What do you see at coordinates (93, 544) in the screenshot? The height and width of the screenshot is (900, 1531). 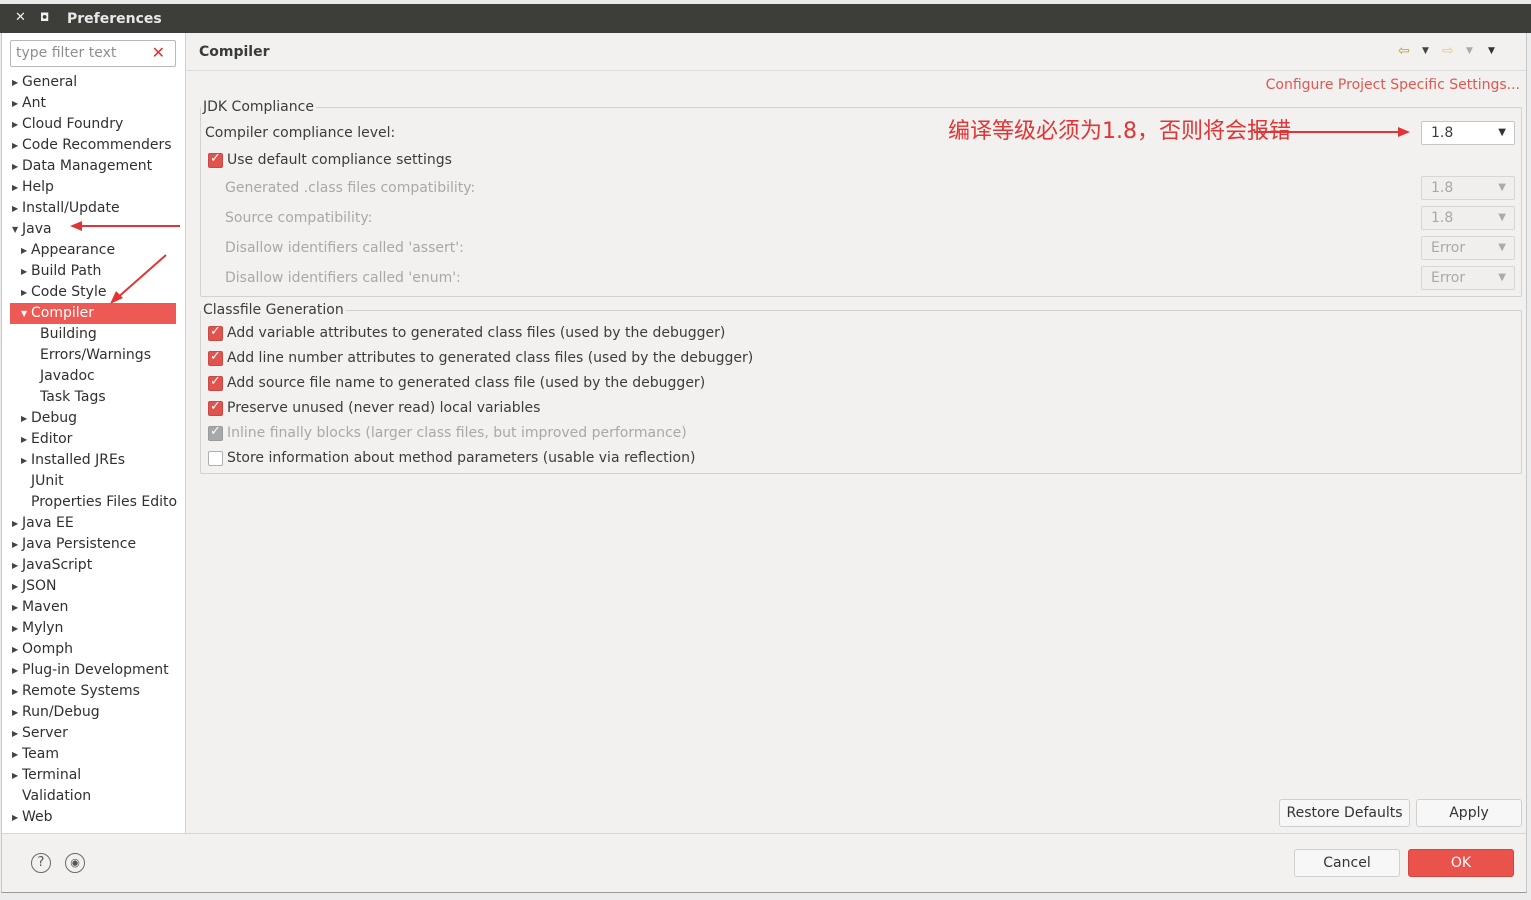 I see `tree-item: ▶ Java Persistence` at bounding box center [93, 544].